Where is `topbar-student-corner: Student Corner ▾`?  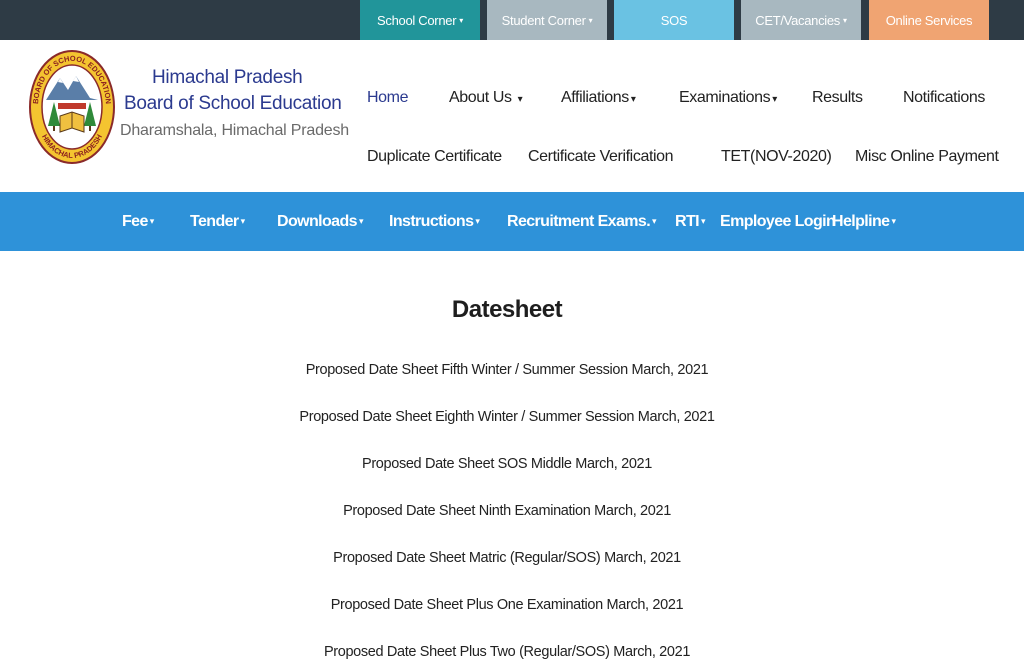
topbar-student-corner: Student Corner ▾ is located at coordinates (547, 20).